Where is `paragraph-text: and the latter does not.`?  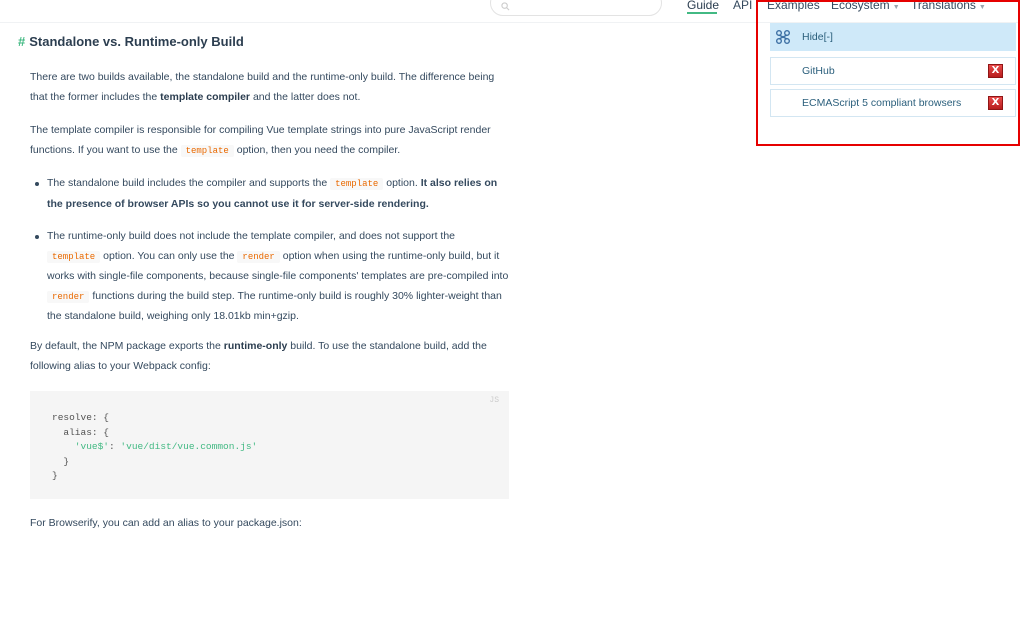 paragraph-text: and the latter does not. is located at coordinates (305, 96).